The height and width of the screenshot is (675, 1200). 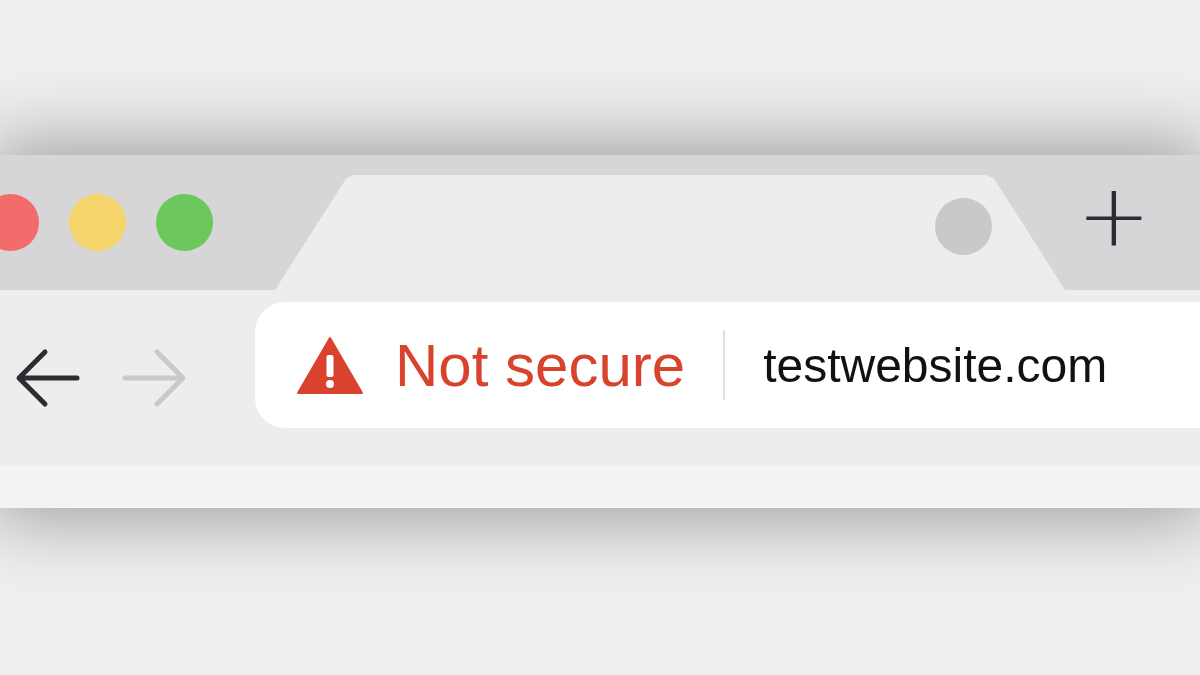 I want to click on warning-icon, so click(x=330, y=365).